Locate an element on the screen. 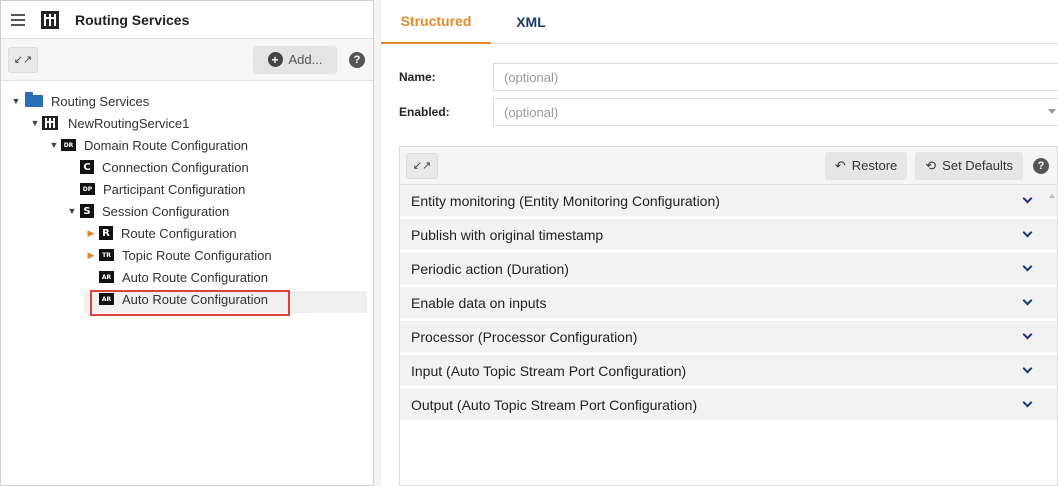 The image size is (1058, 486). plus-icon: + is located at coordinates (275, 59).